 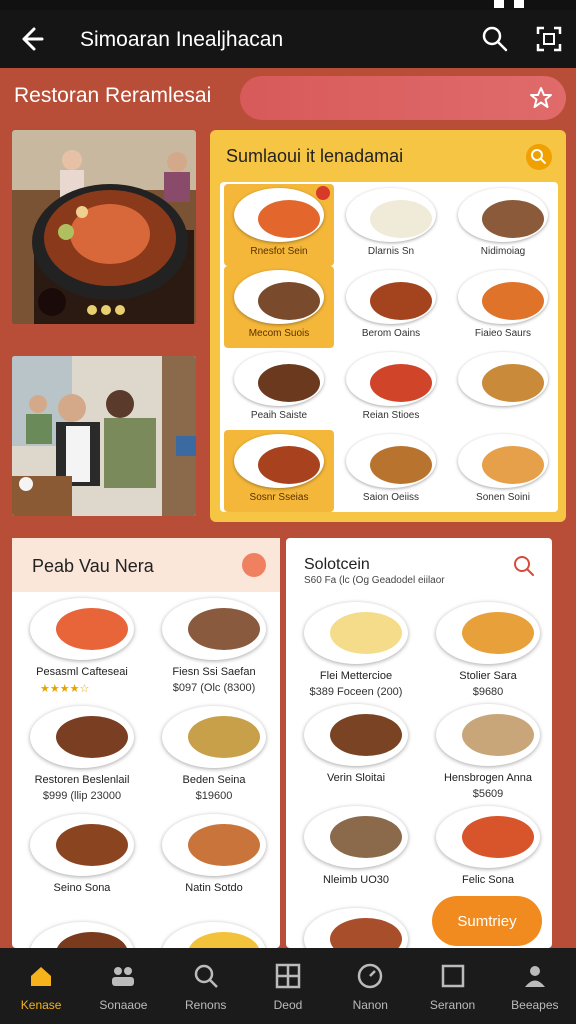 What do you see at coordinates (488, 676) in the screenshot?
I see `dish-name: Stolier Sara` at bounding box center [488, 676].